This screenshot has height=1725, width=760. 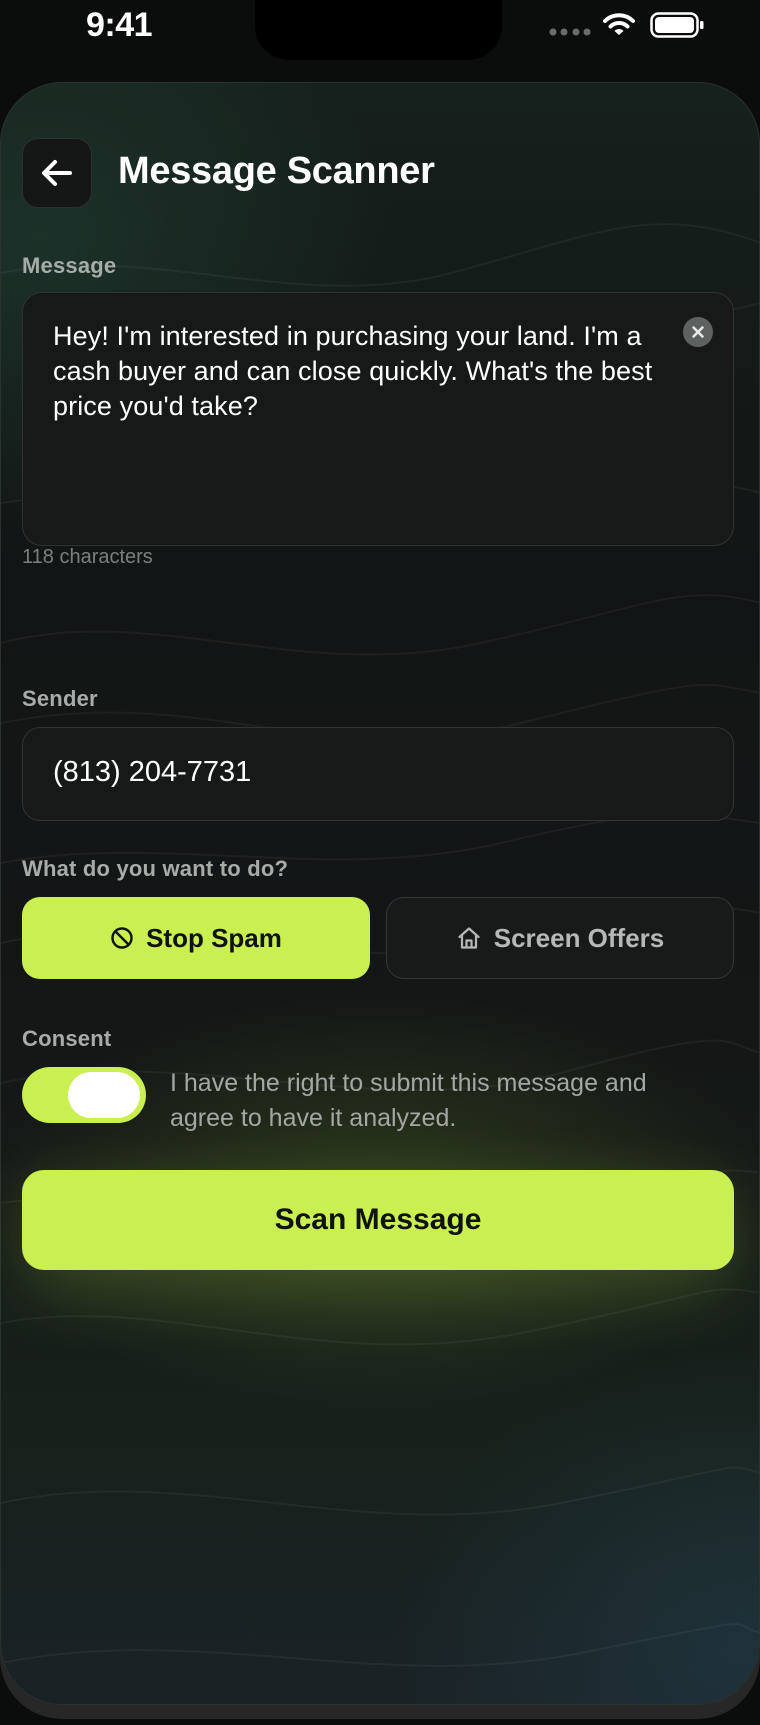 I want to click on toggle-knob, so click(x=104, y=1095).